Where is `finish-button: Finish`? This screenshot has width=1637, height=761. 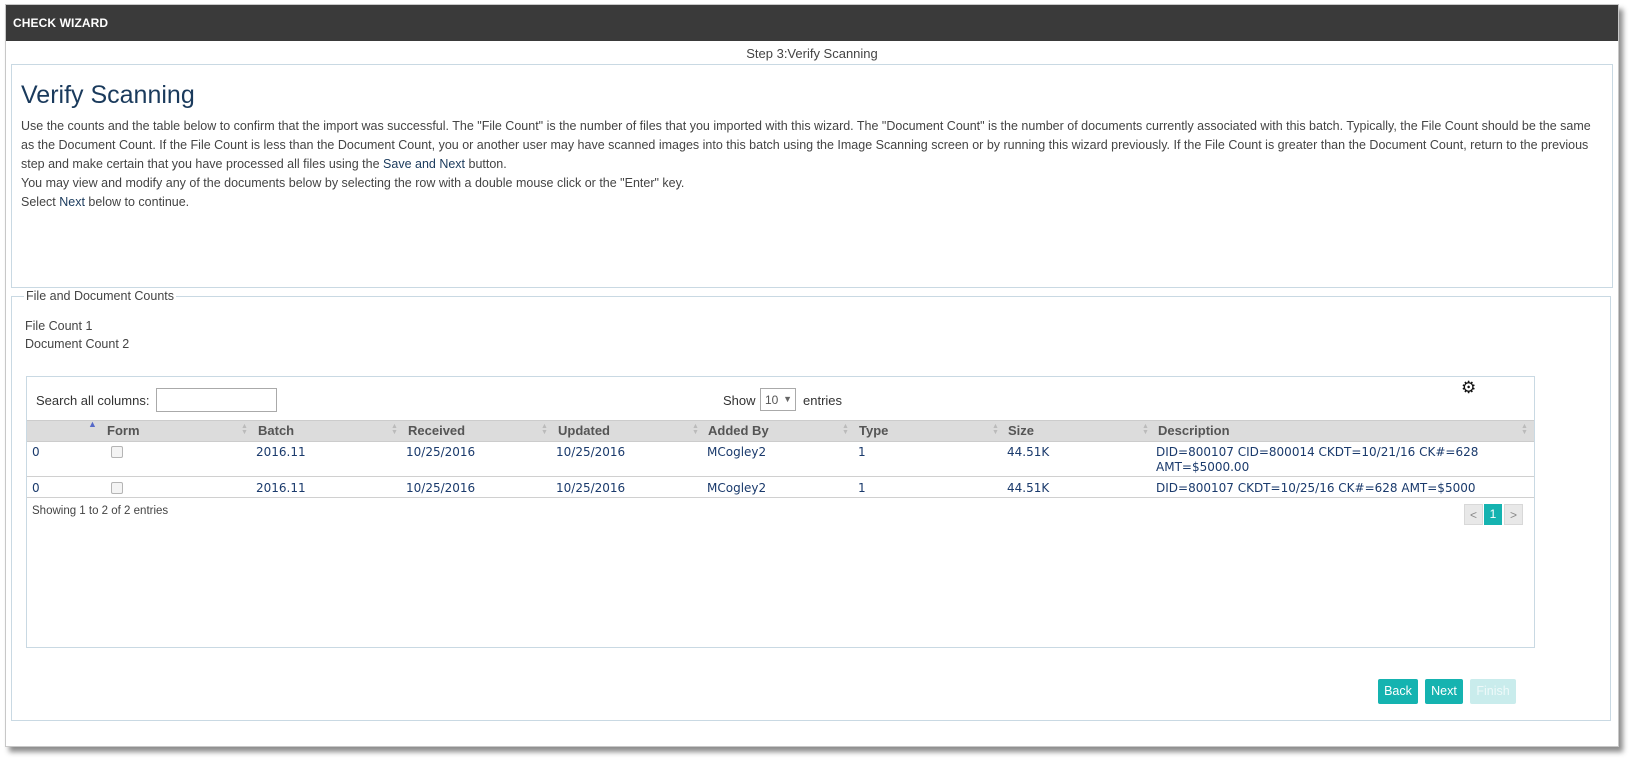 finish-button: Finish is located at coordinates (1493, 691).